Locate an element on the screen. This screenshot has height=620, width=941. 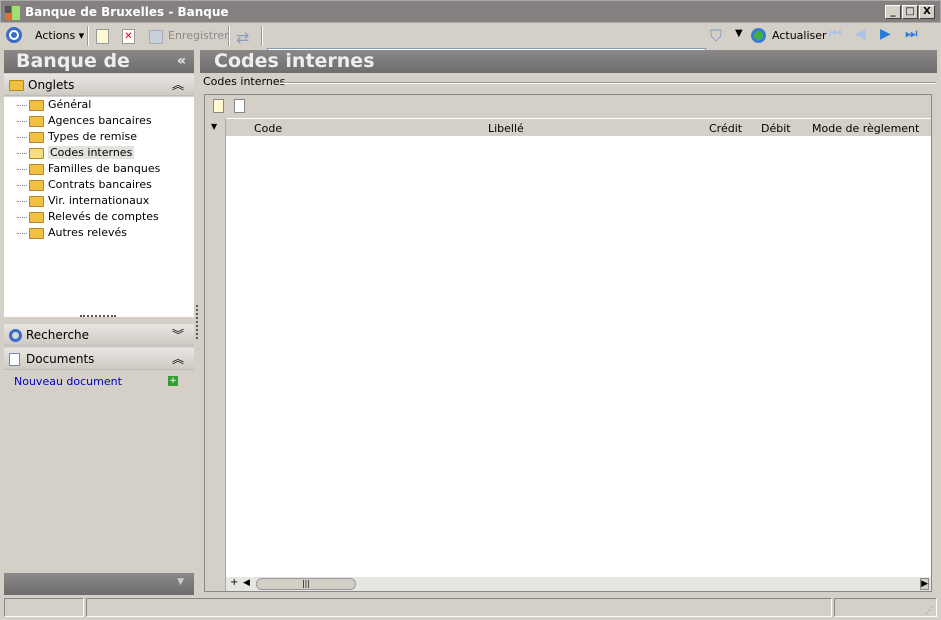
tree-item-codes-internes: Codes internes is located at coordinates (99, 153).